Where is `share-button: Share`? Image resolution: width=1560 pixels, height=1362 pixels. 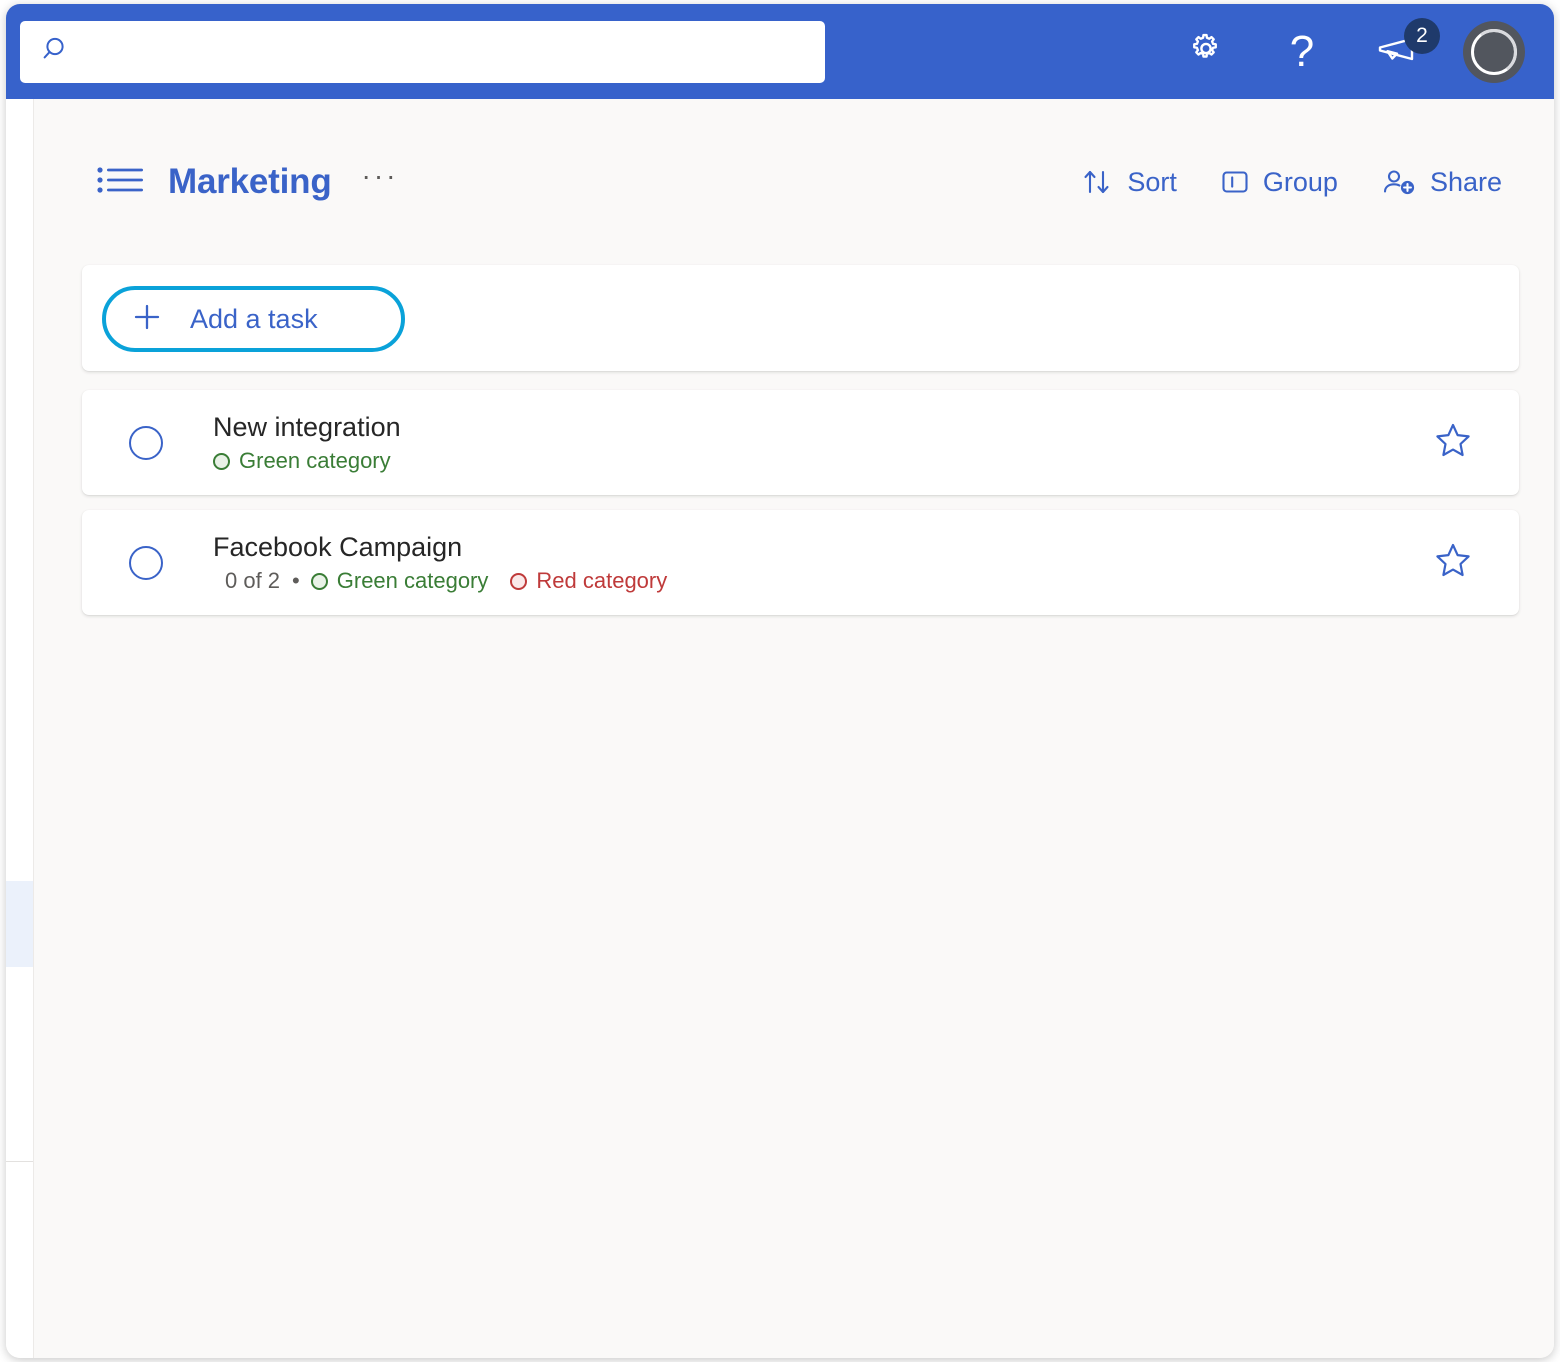
share-button: Share is located at coordinates (1441, 182).